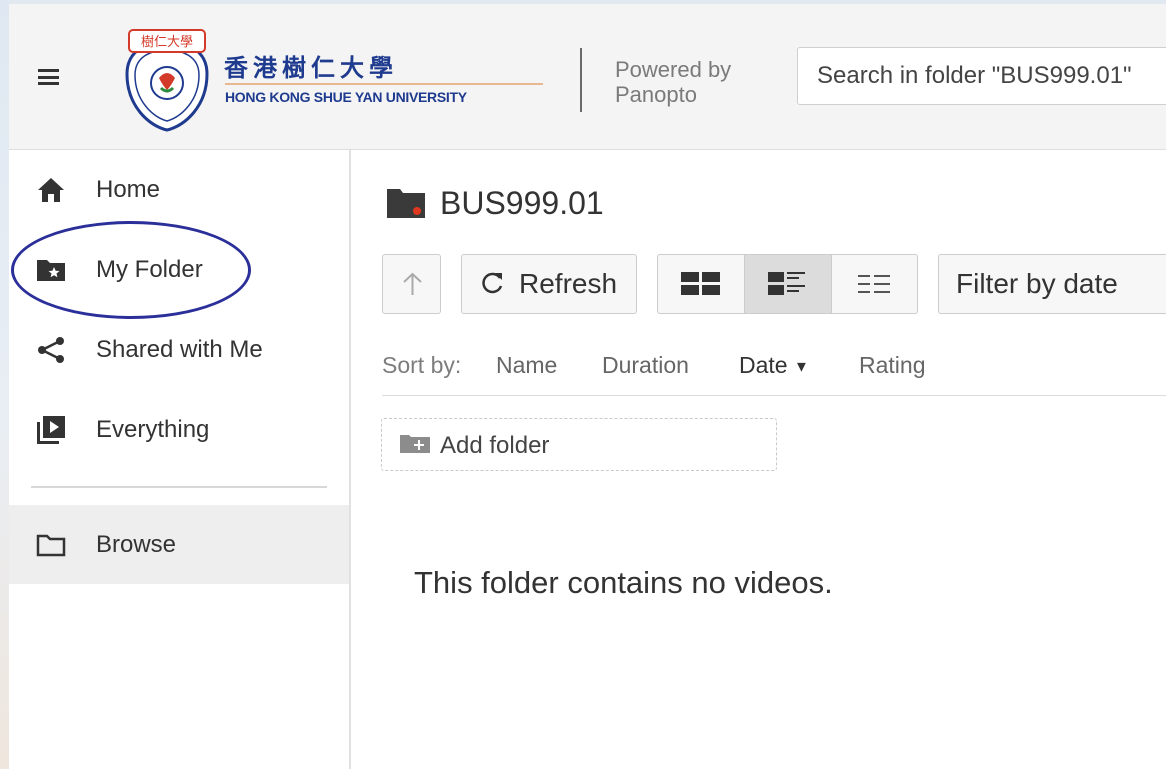  I want to click on list-icon, so click(874, 284).